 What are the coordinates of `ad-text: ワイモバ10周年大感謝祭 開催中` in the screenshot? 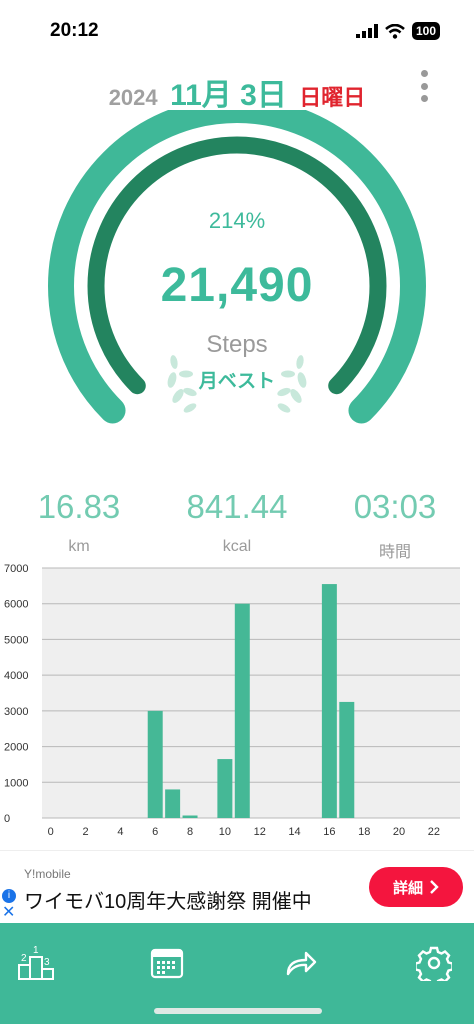 It's located at (168, 899).